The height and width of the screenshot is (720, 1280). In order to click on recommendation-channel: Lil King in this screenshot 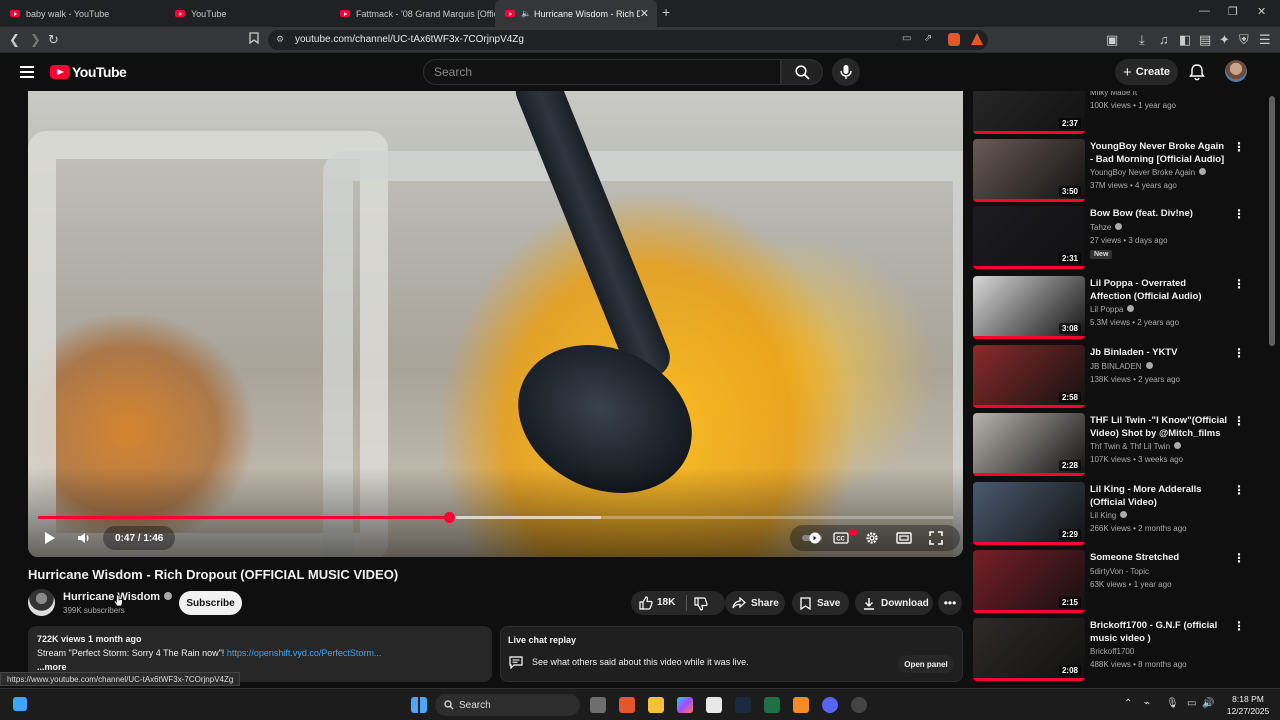, I will do `click(1109, 515)`.